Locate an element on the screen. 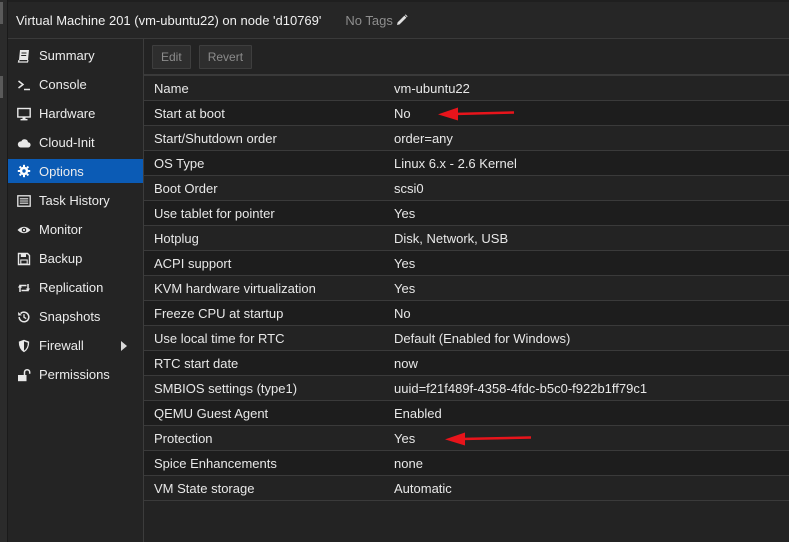 This screenshot has width=789, height=542. sidebar-item-permissions: Permissions is located at coordinates (75, 374).